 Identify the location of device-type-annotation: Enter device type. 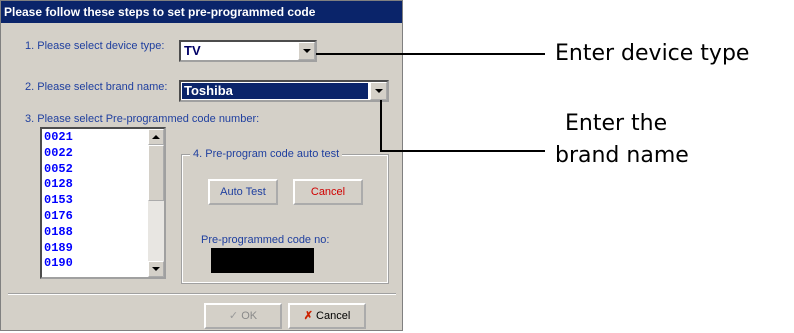
(652, 53).